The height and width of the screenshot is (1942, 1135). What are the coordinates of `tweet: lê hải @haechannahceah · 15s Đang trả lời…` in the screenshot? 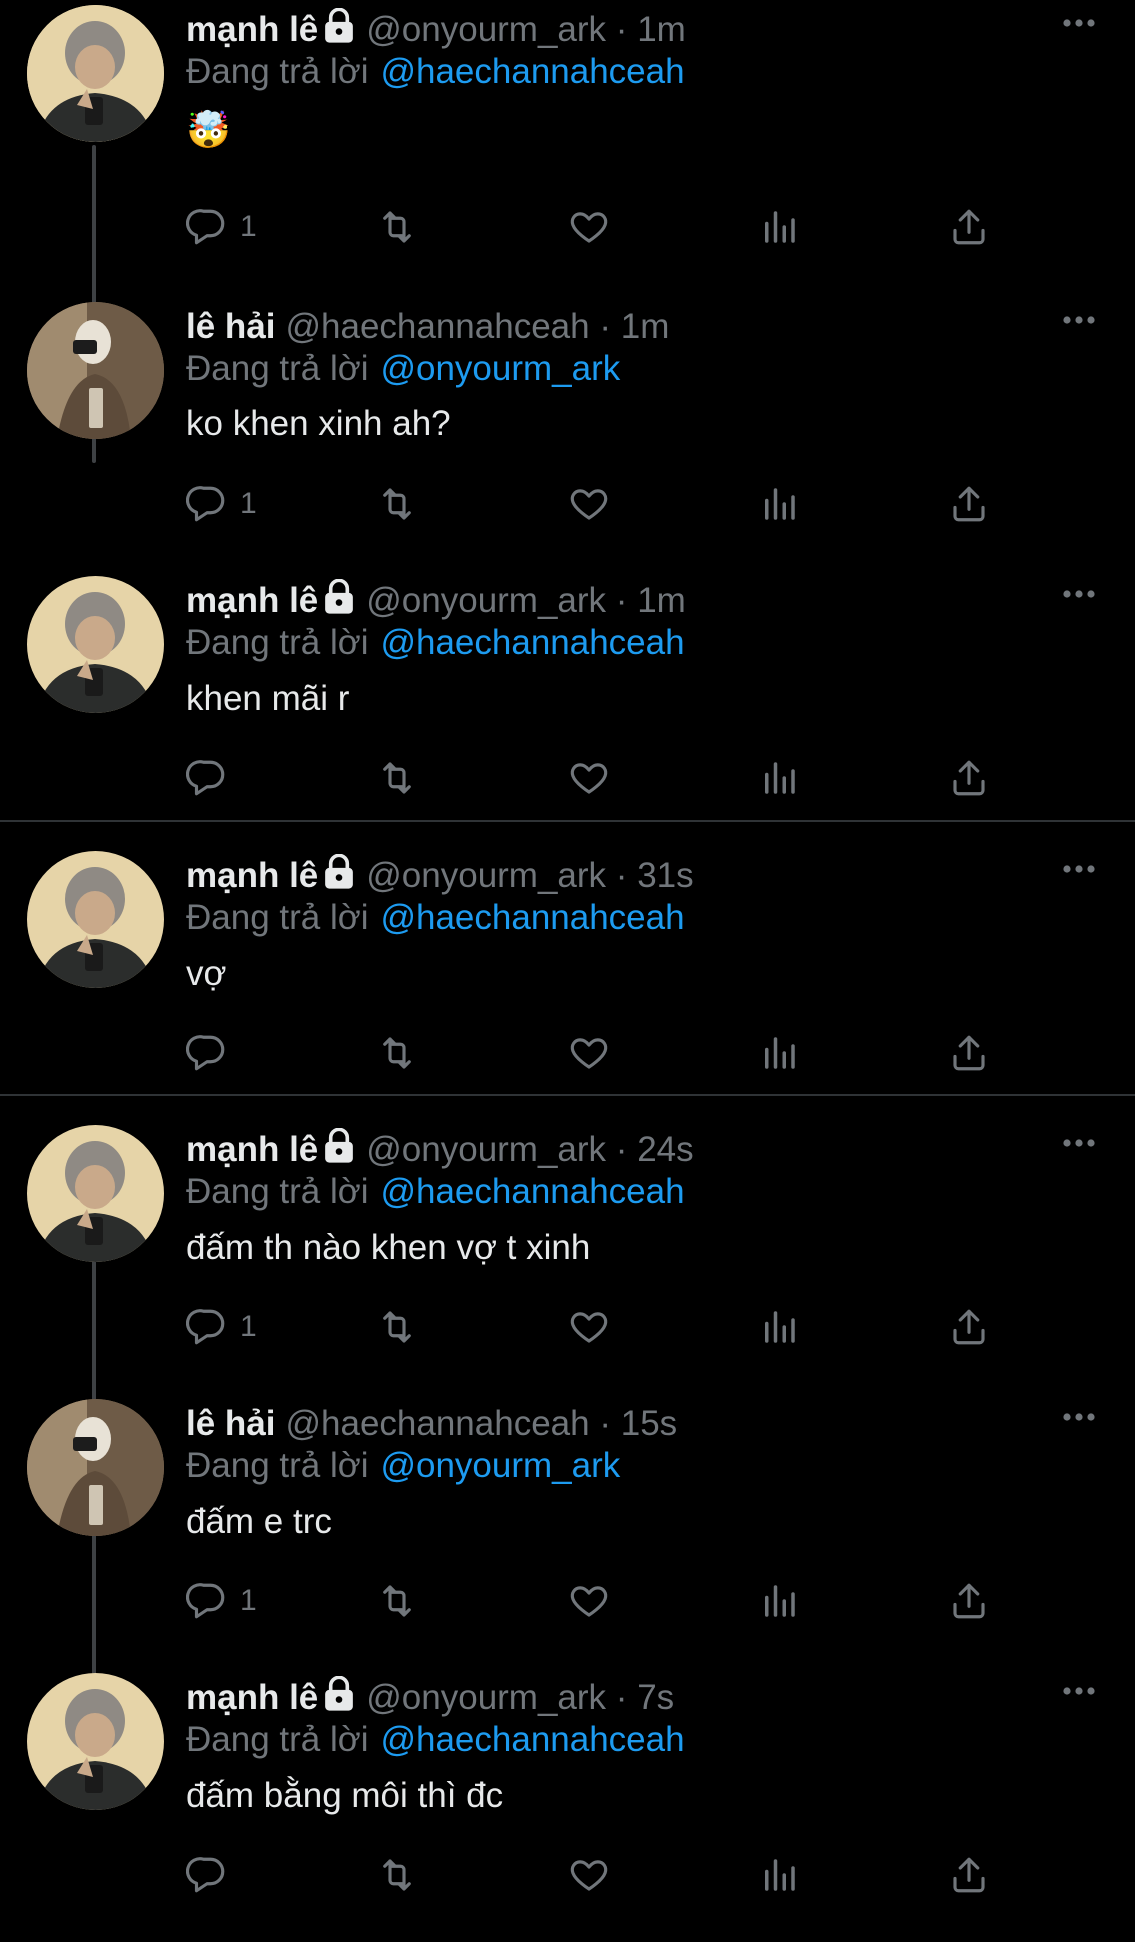 It's located at (567, 1531).